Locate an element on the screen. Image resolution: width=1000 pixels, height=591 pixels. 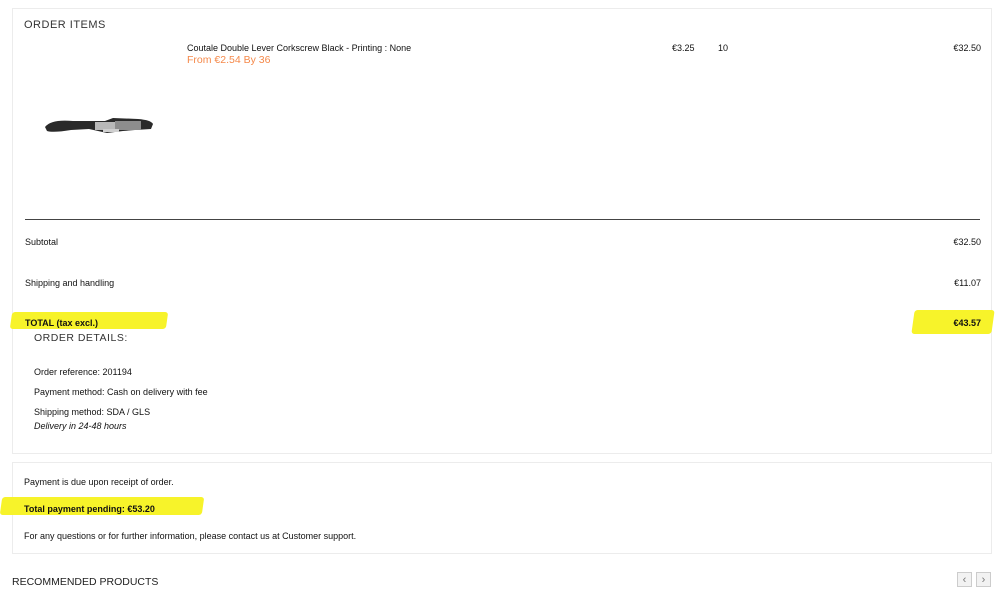
item-unit-price: €3.25 is located at coordinates (683, 48).